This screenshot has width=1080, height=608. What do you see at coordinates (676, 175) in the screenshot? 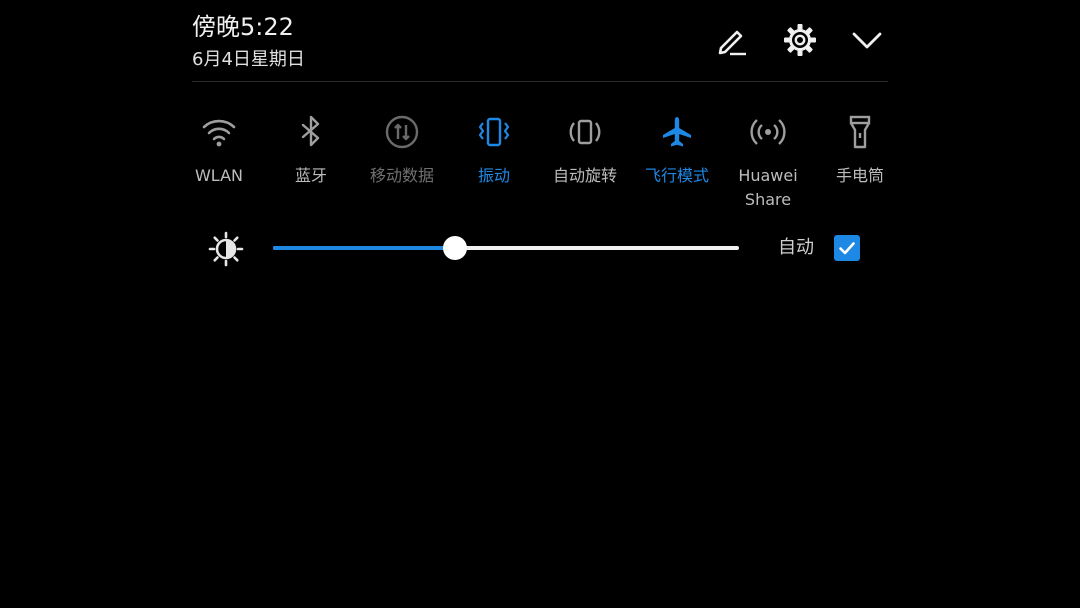
I see `tile-label: 飞行模式` at bounding box center [676, 175].